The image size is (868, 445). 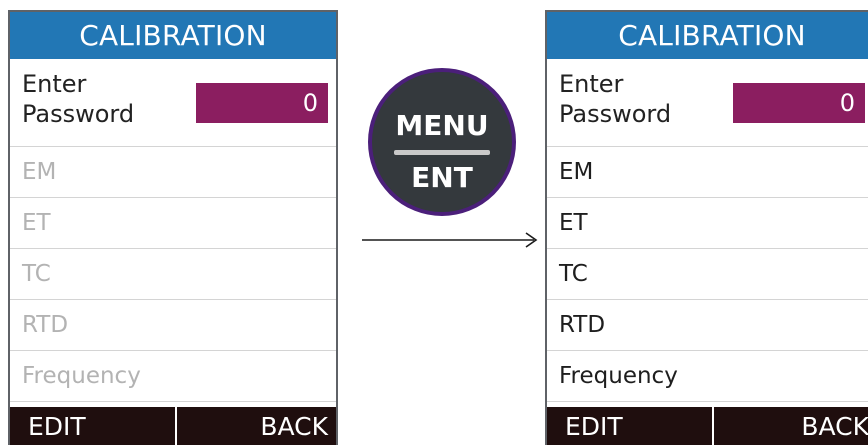 What do you see at coordinates (442, 177) in the screenshot?
I see `ent-label: ENT` at bounding box center [442, 177].